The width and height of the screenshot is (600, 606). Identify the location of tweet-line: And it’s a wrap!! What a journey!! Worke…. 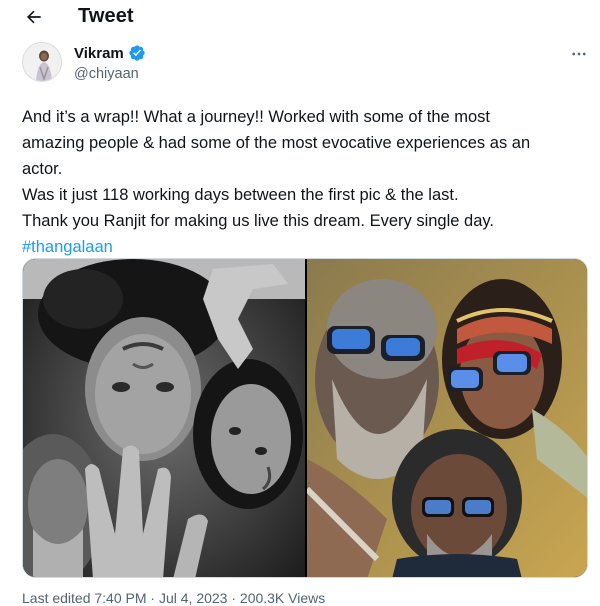
(256, 117).